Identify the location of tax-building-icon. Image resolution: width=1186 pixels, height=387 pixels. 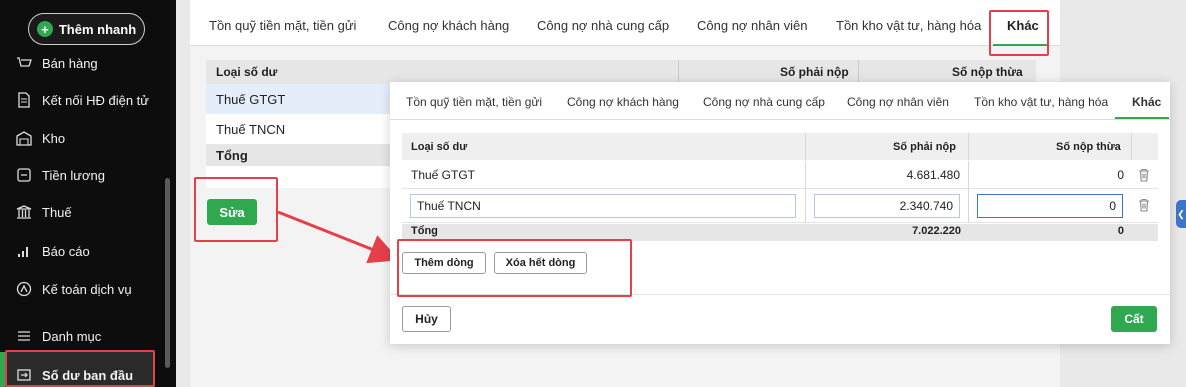
(24, 212).